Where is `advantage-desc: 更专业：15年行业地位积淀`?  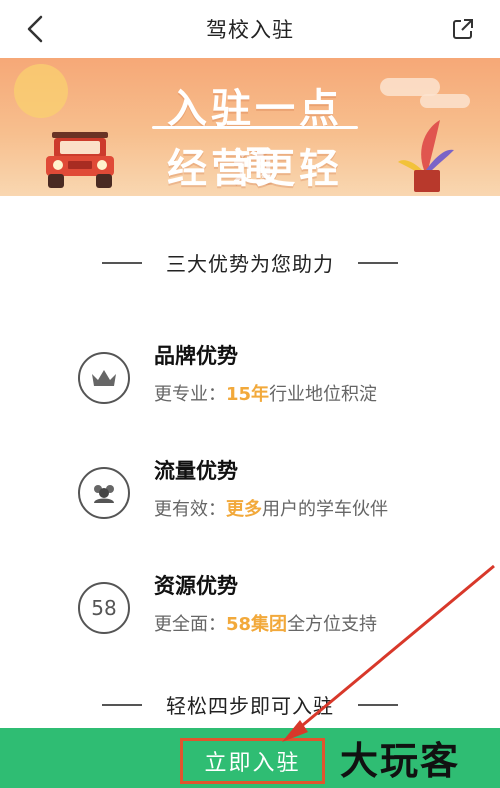 advantage-desc: 更专业：15年行业地位积淀 is located at coordinates (265, 393).